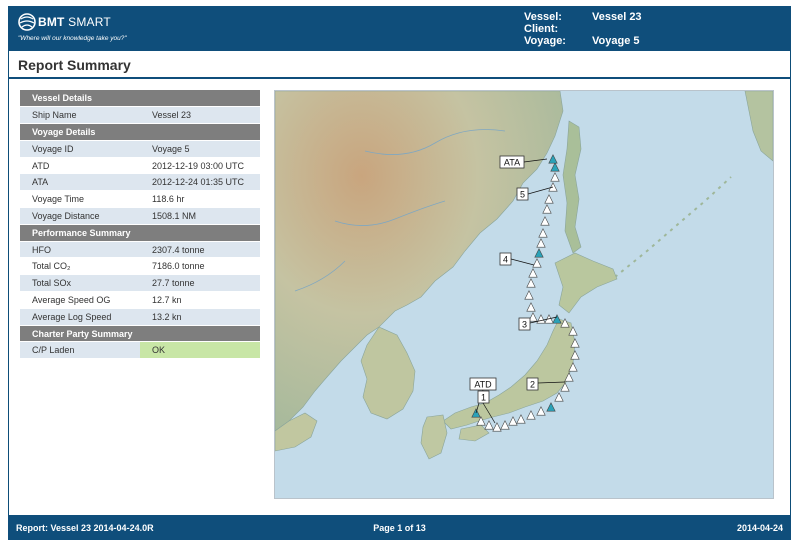 The width and height of the screenshot is (799, 548). I want to click on section-header-charter-party-summary: Charter Party Summary, so click(140, 334).